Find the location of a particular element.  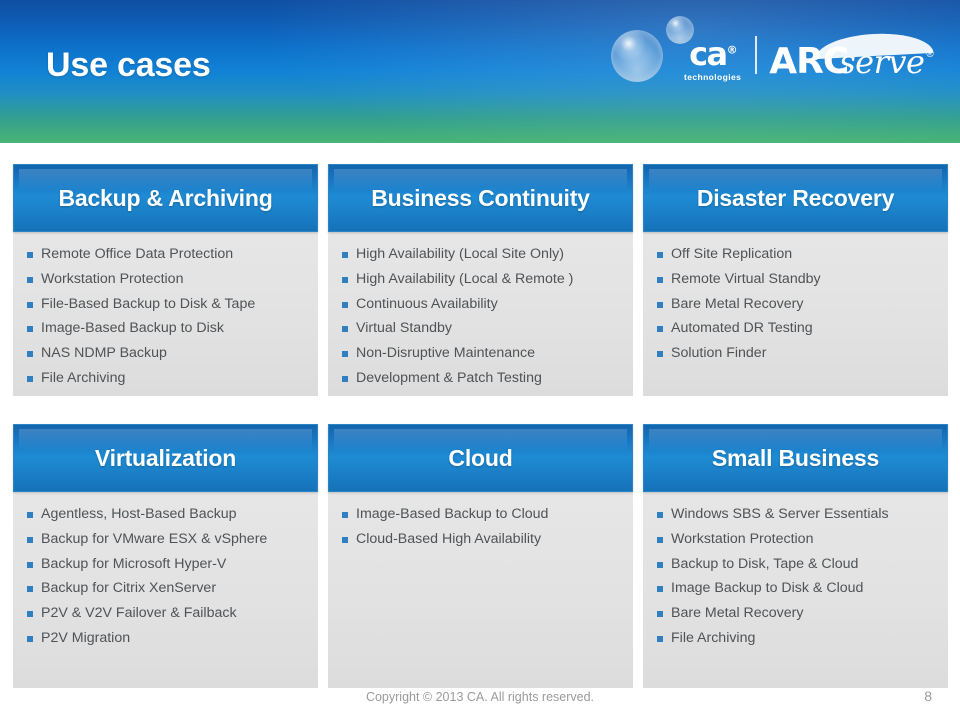

list-item: NAS NDMP Backup is located at coordinates (168, 353).